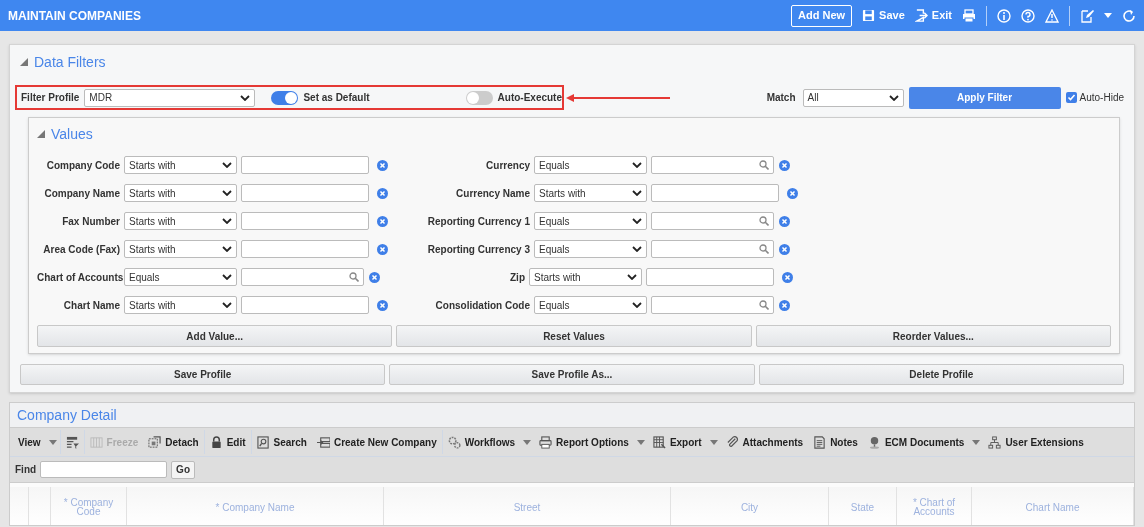 The width and height of the screenshot is (1144, 527). I want to click on checkbox-label: Auto-Hide, so click(1101, 98).